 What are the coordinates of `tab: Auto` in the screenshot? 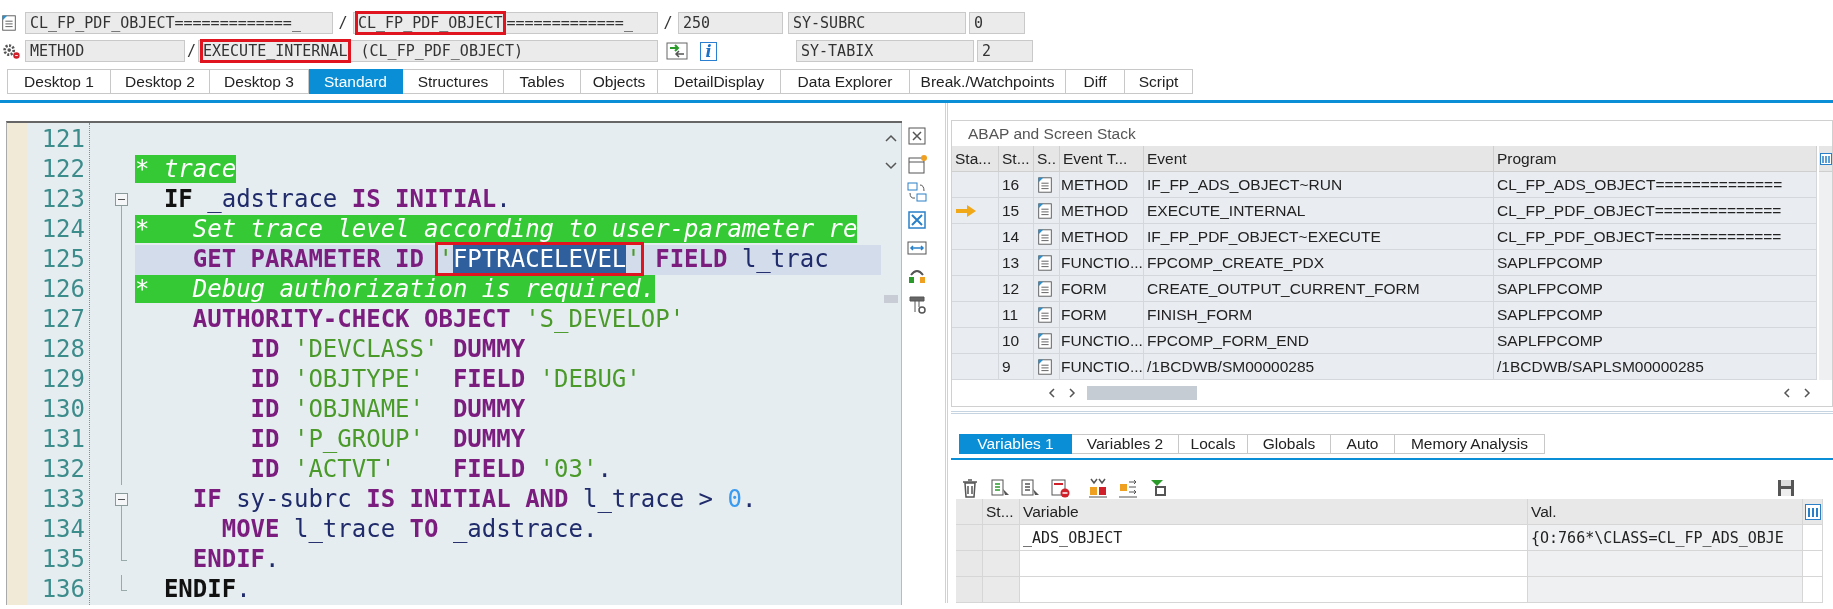 It's located at (1363, 444).